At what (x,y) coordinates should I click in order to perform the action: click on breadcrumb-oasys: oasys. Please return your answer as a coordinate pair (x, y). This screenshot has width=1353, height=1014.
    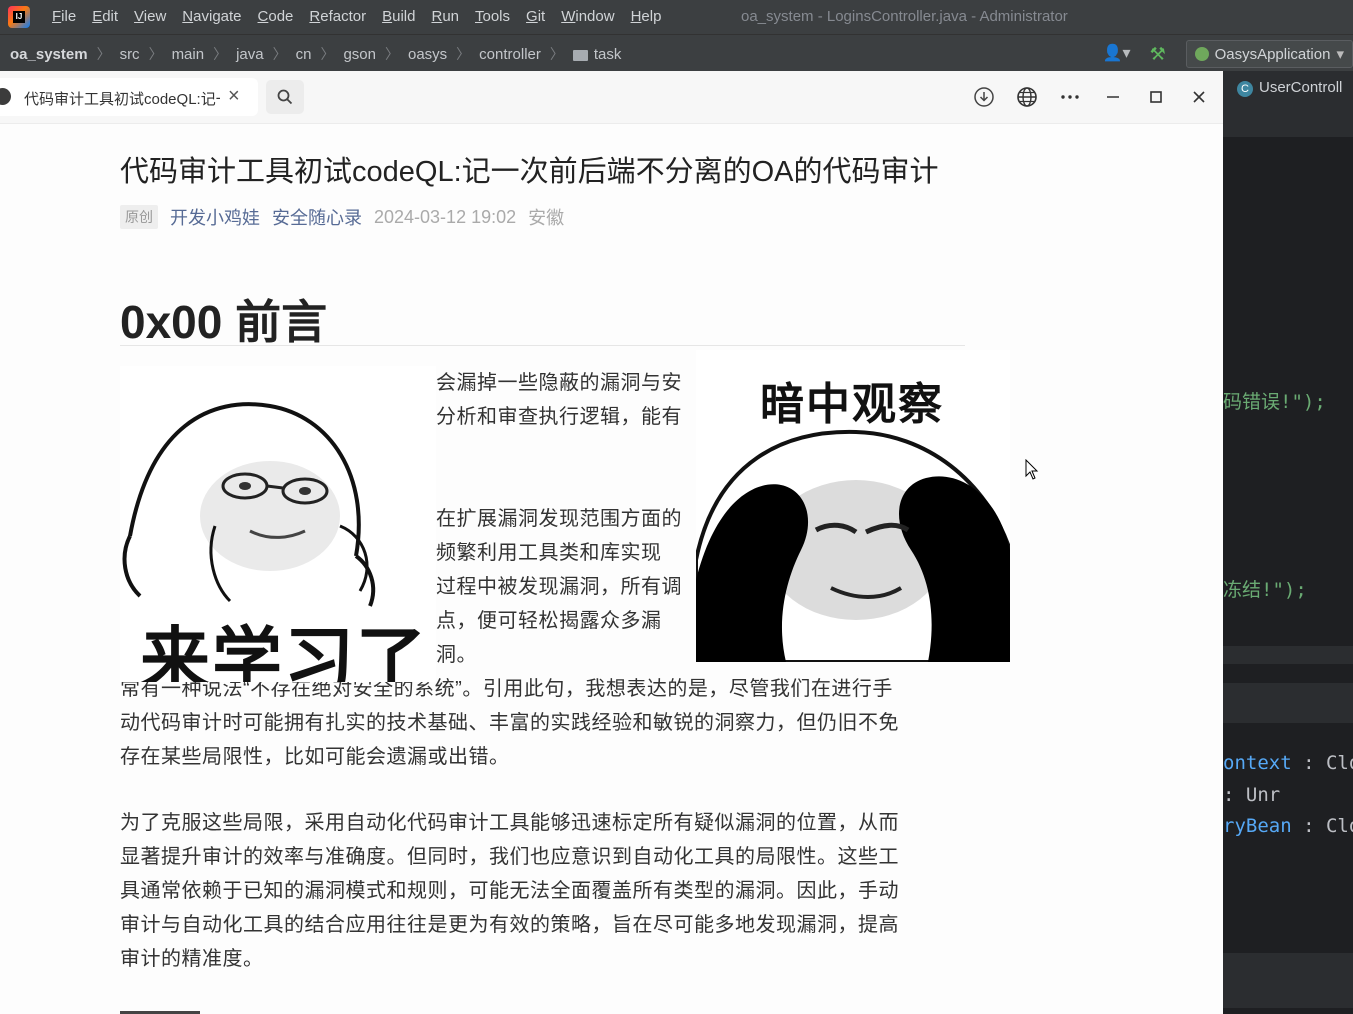
    Looking at the image, I should click on (427, 54).